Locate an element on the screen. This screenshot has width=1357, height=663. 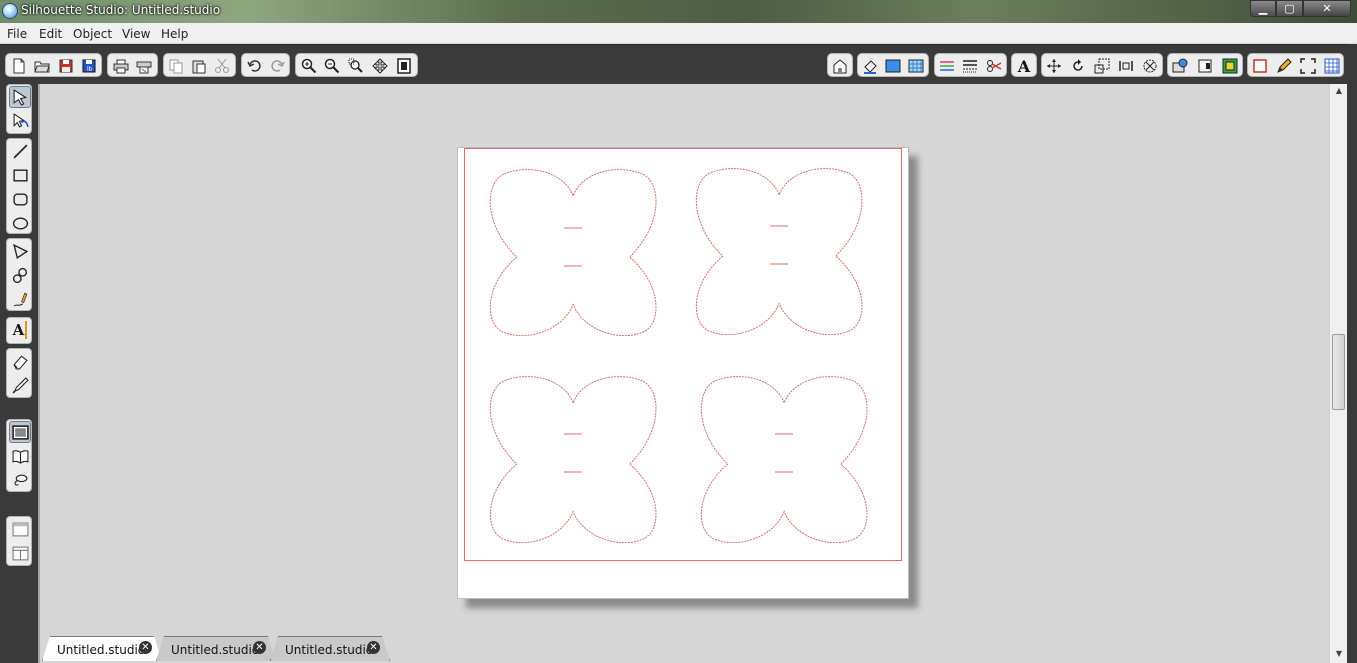
single-view-icon is located at coordinates (20, 529).